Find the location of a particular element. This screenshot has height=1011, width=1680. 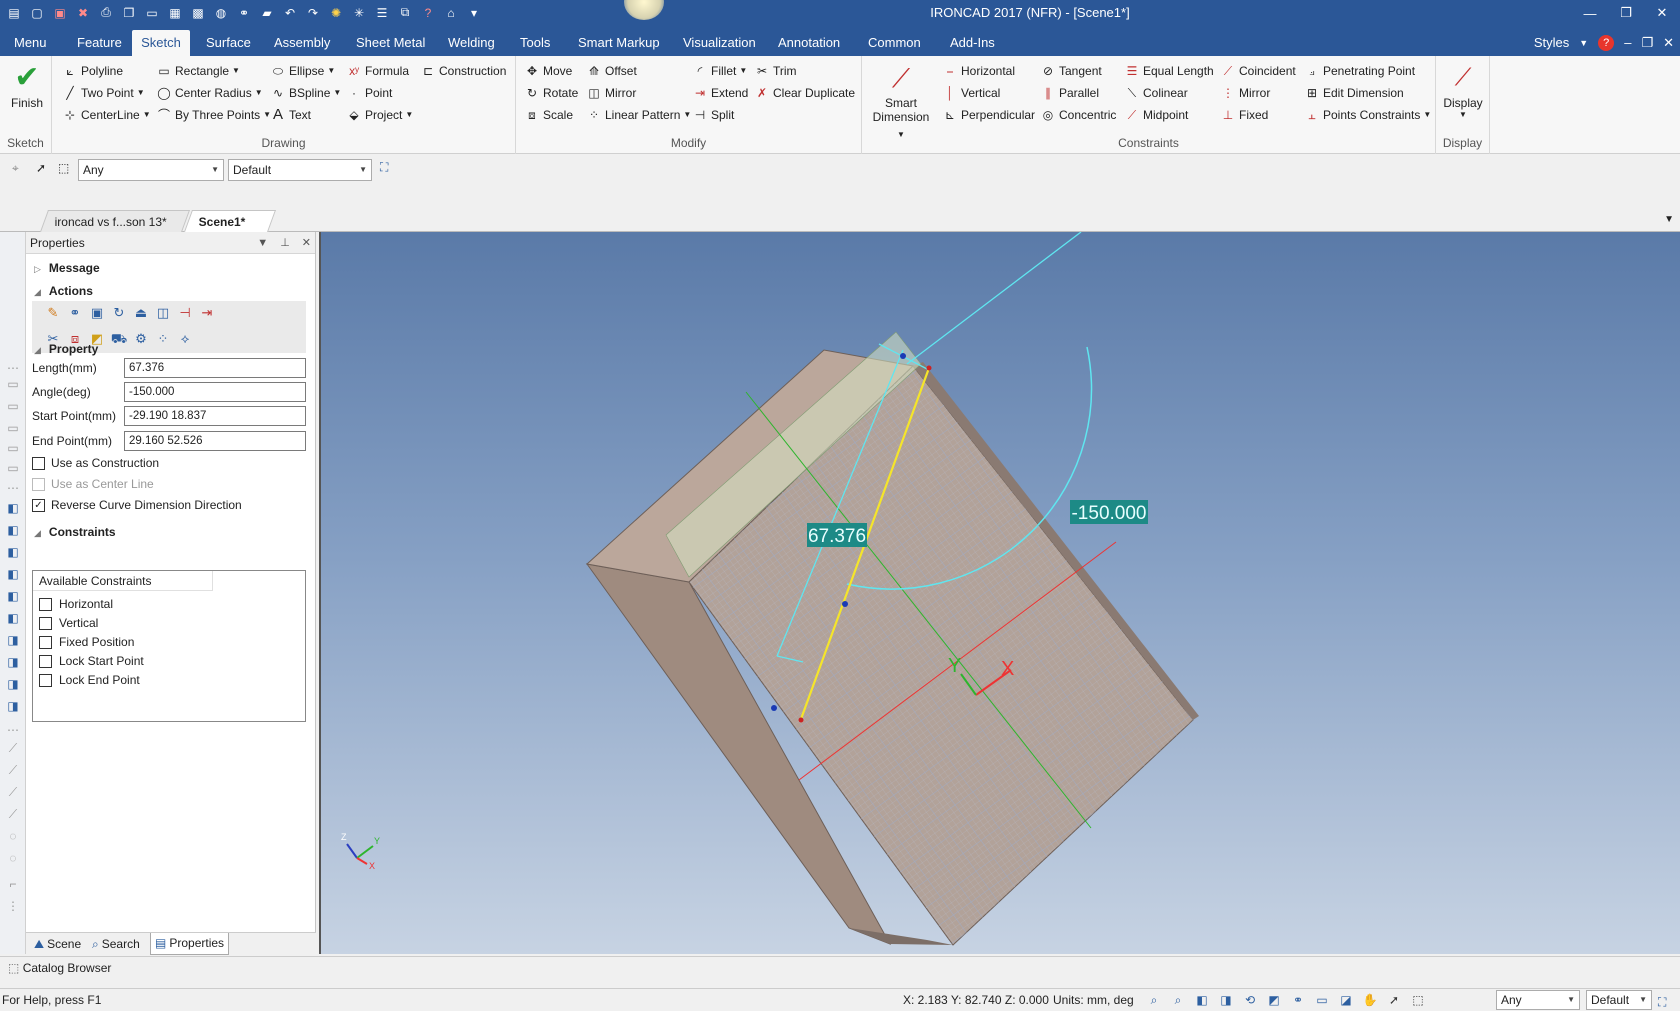

section-property: ◢ Property is located at coordinates (66, 349).